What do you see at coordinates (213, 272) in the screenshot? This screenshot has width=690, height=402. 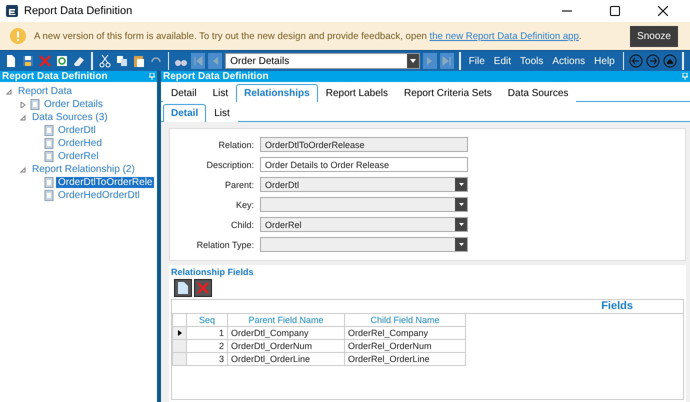 I see `section-title: Relationship Fields` at bounding box center [213, 272].